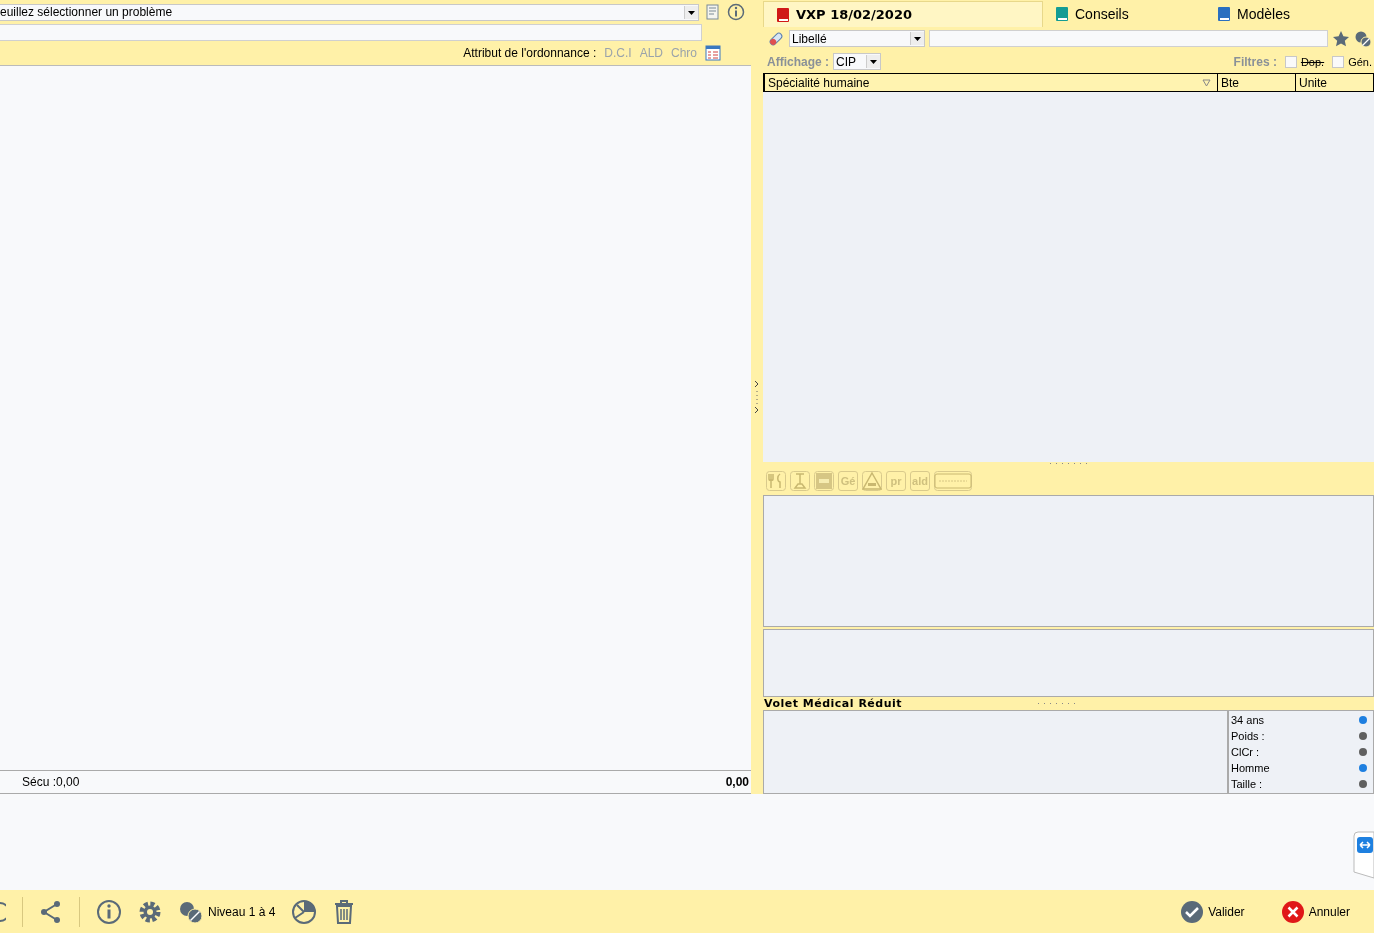 Image resolution: width=1374 pixels, height=933 pixels. Describe the element at coordinates (227, 911) in the screenshot. I see `level-button: Niveau 1 à 4` at that location.